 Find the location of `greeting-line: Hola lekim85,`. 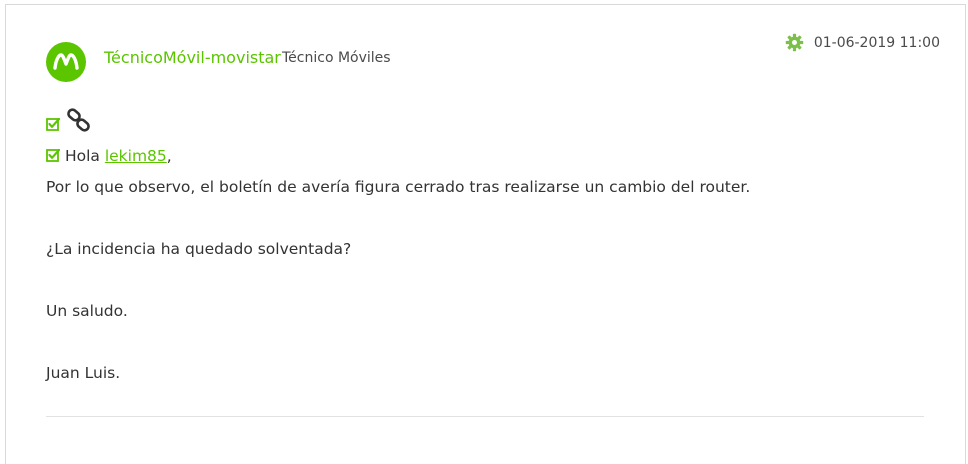

greeting-line: Hola lekim85, is located at coordinates (109, 156).